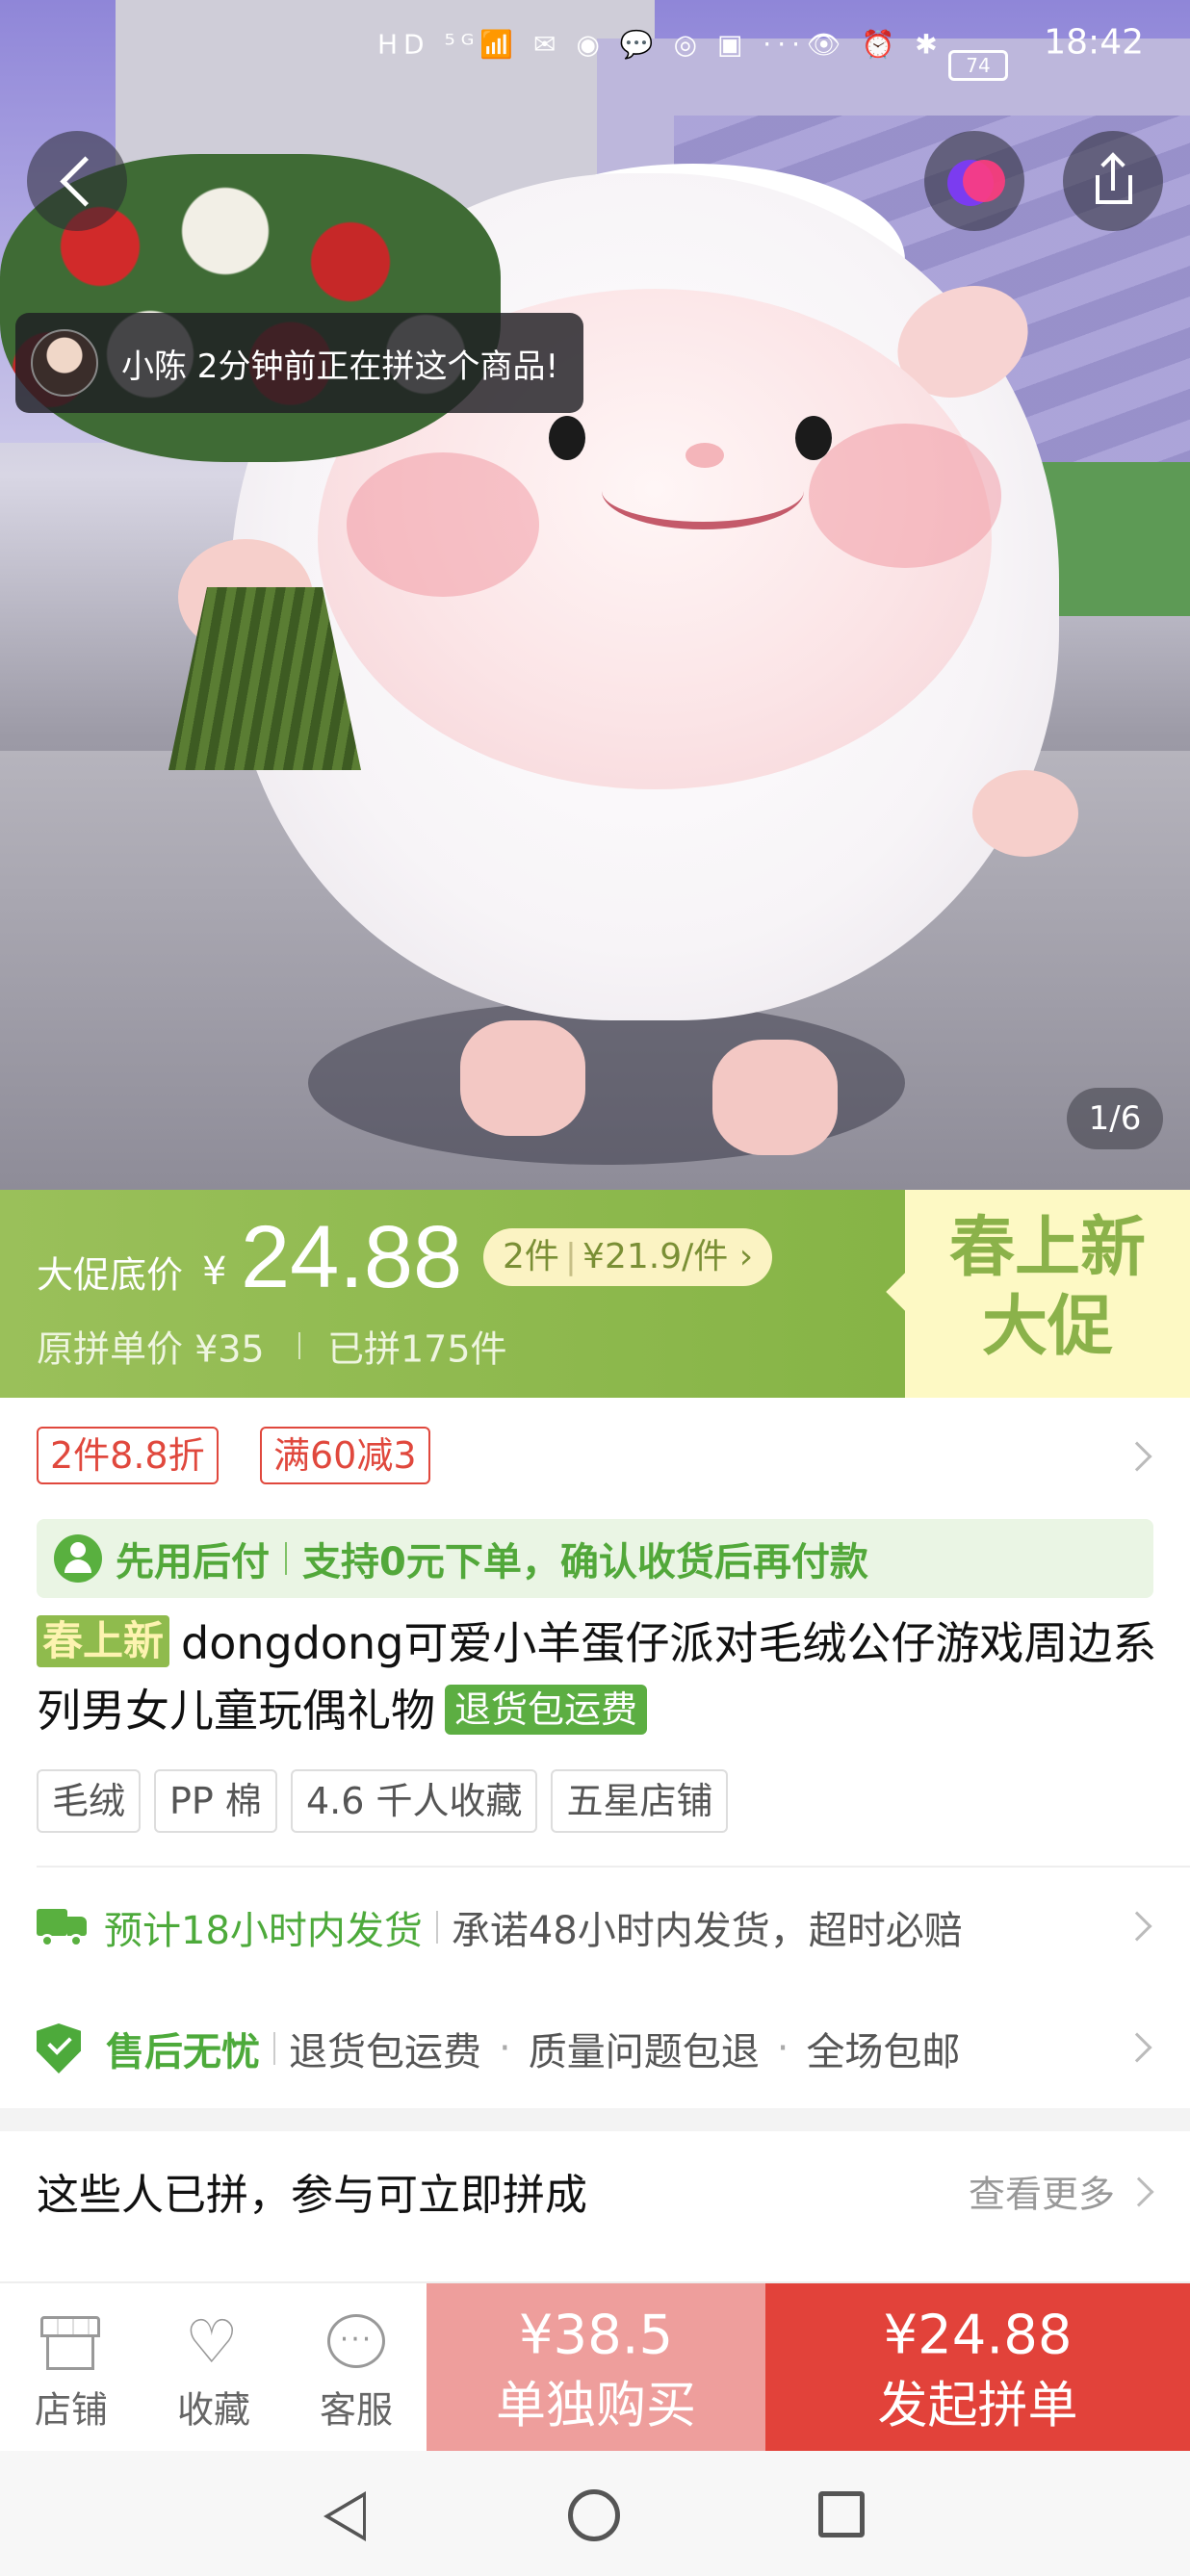  I want to click on spring-promo-panel: 春上新 大促, so click(1047, 1294).